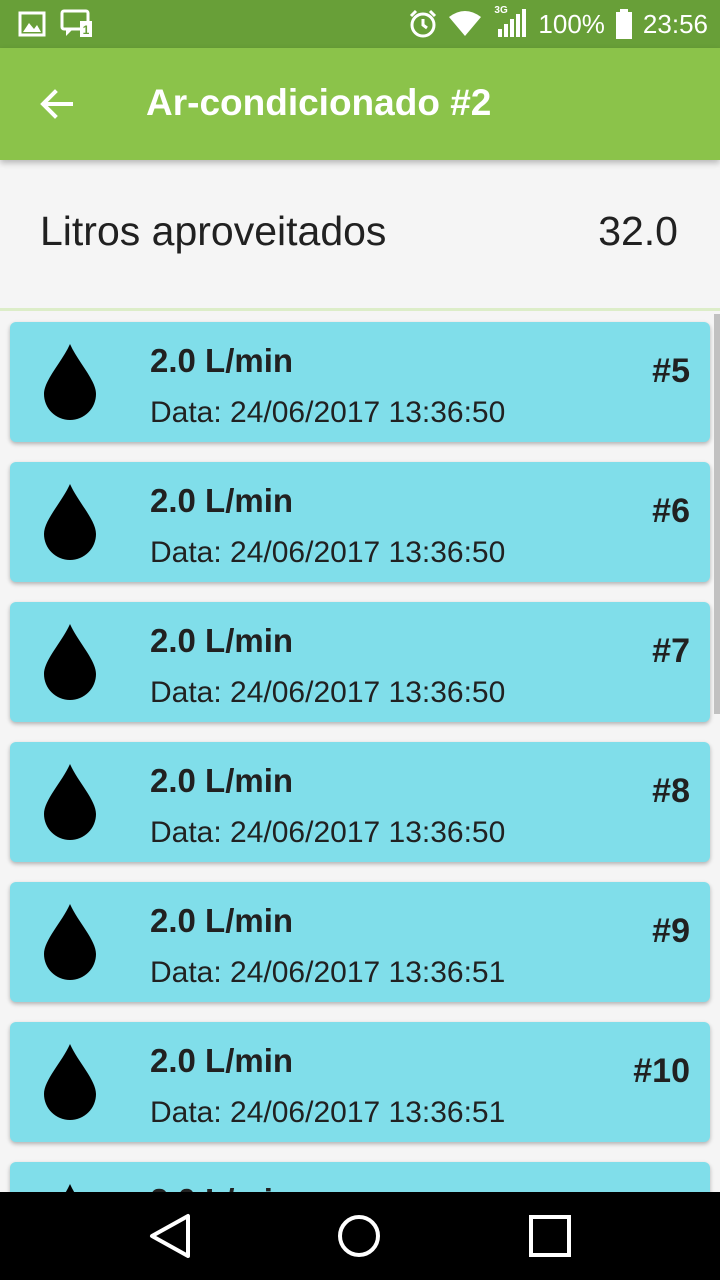 This screenshot has height=1280, width=720. I want to click on nav-recents-button, so click(550, 1236).